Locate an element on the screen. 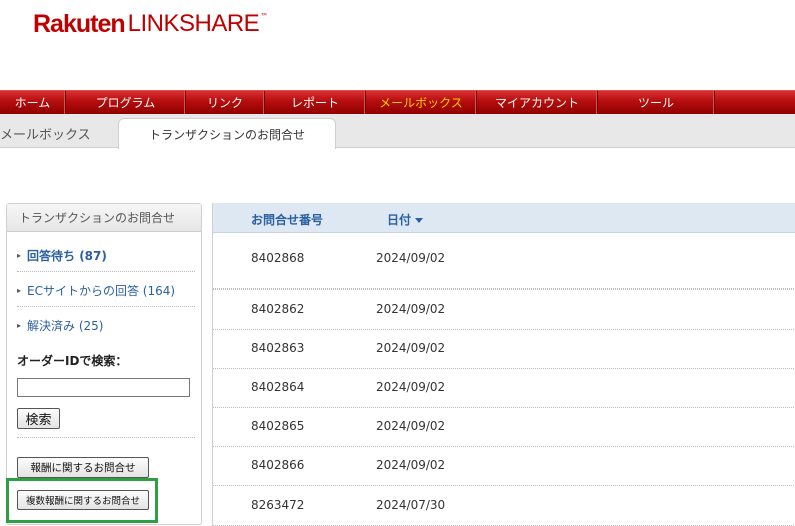  sidebar-item-resolved: ▸ 解決済み (25) is located at coordinates (60, 325).